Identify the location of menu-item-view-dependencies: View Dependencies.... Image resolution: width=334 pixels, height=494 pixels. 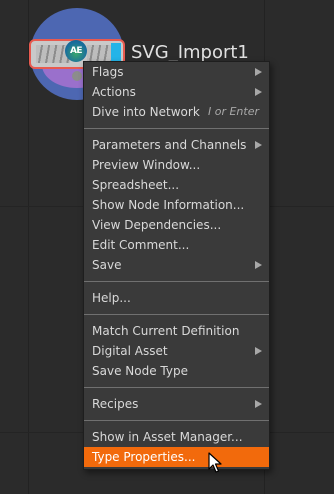
(176, 225).